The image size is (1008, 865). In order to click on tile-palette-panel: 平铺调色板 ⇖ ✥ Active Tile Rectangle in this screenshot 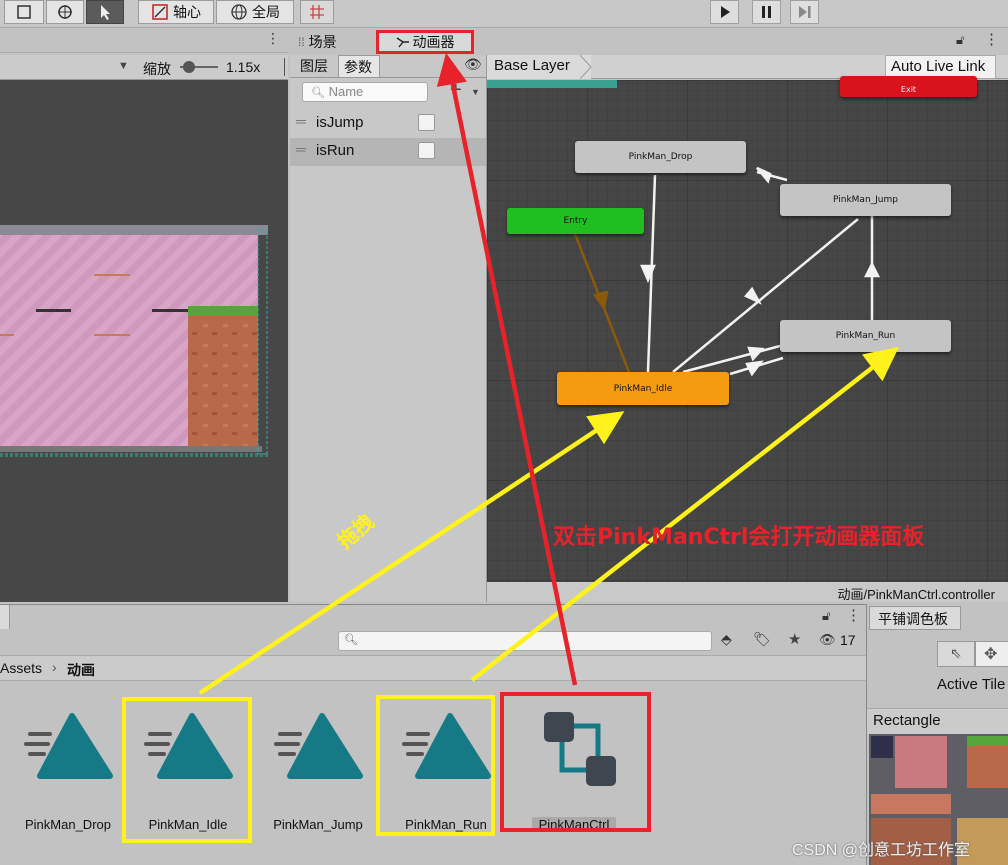, I will do `click(937, 734)`.